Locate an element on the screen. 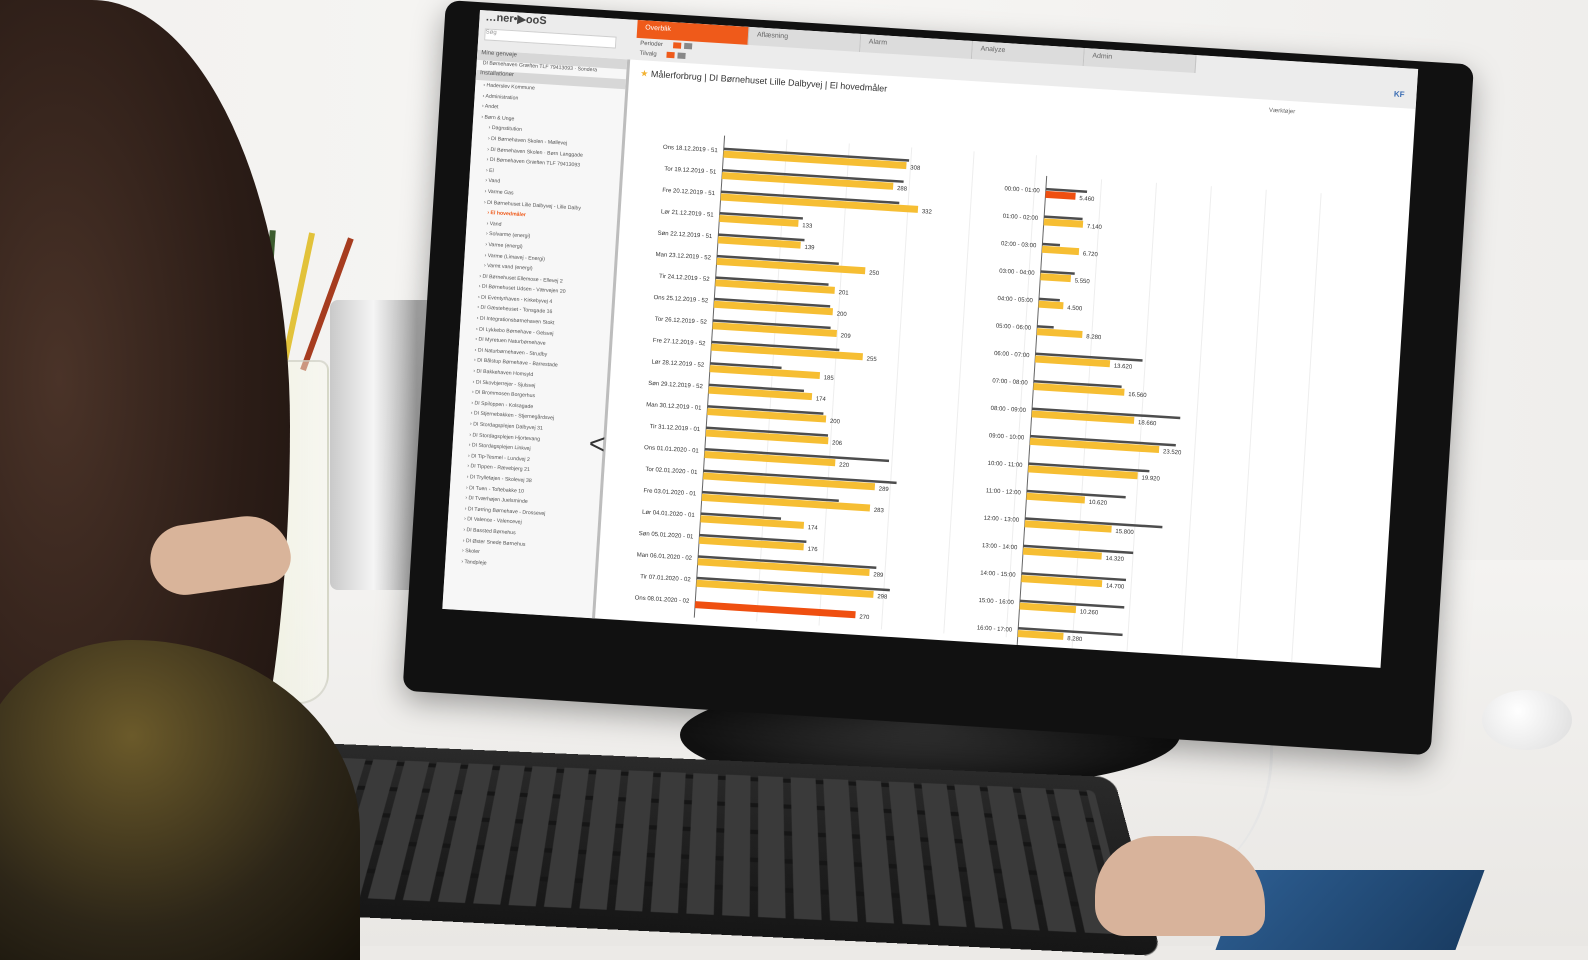 This screenshot has height=960, width=1588. category-label: Man 30.12.2019 - 01 is located at coordinates (674, 407).